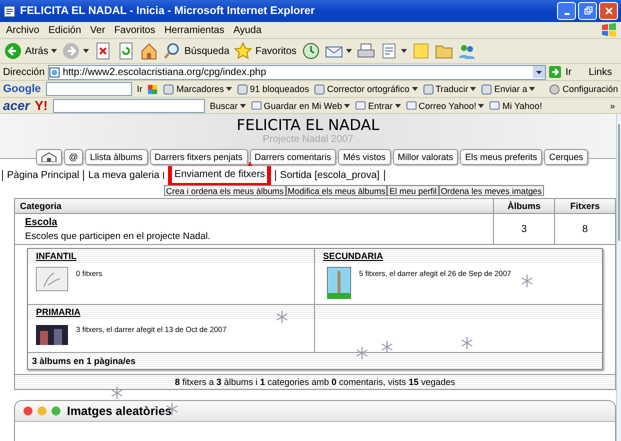 The width and height of the screenshot is (621, 441). What do you see at coordinates (330, 175) in the screenshot?
I see `nav-link: Sortida [escola_prova]` at bounding box center [330, 175].